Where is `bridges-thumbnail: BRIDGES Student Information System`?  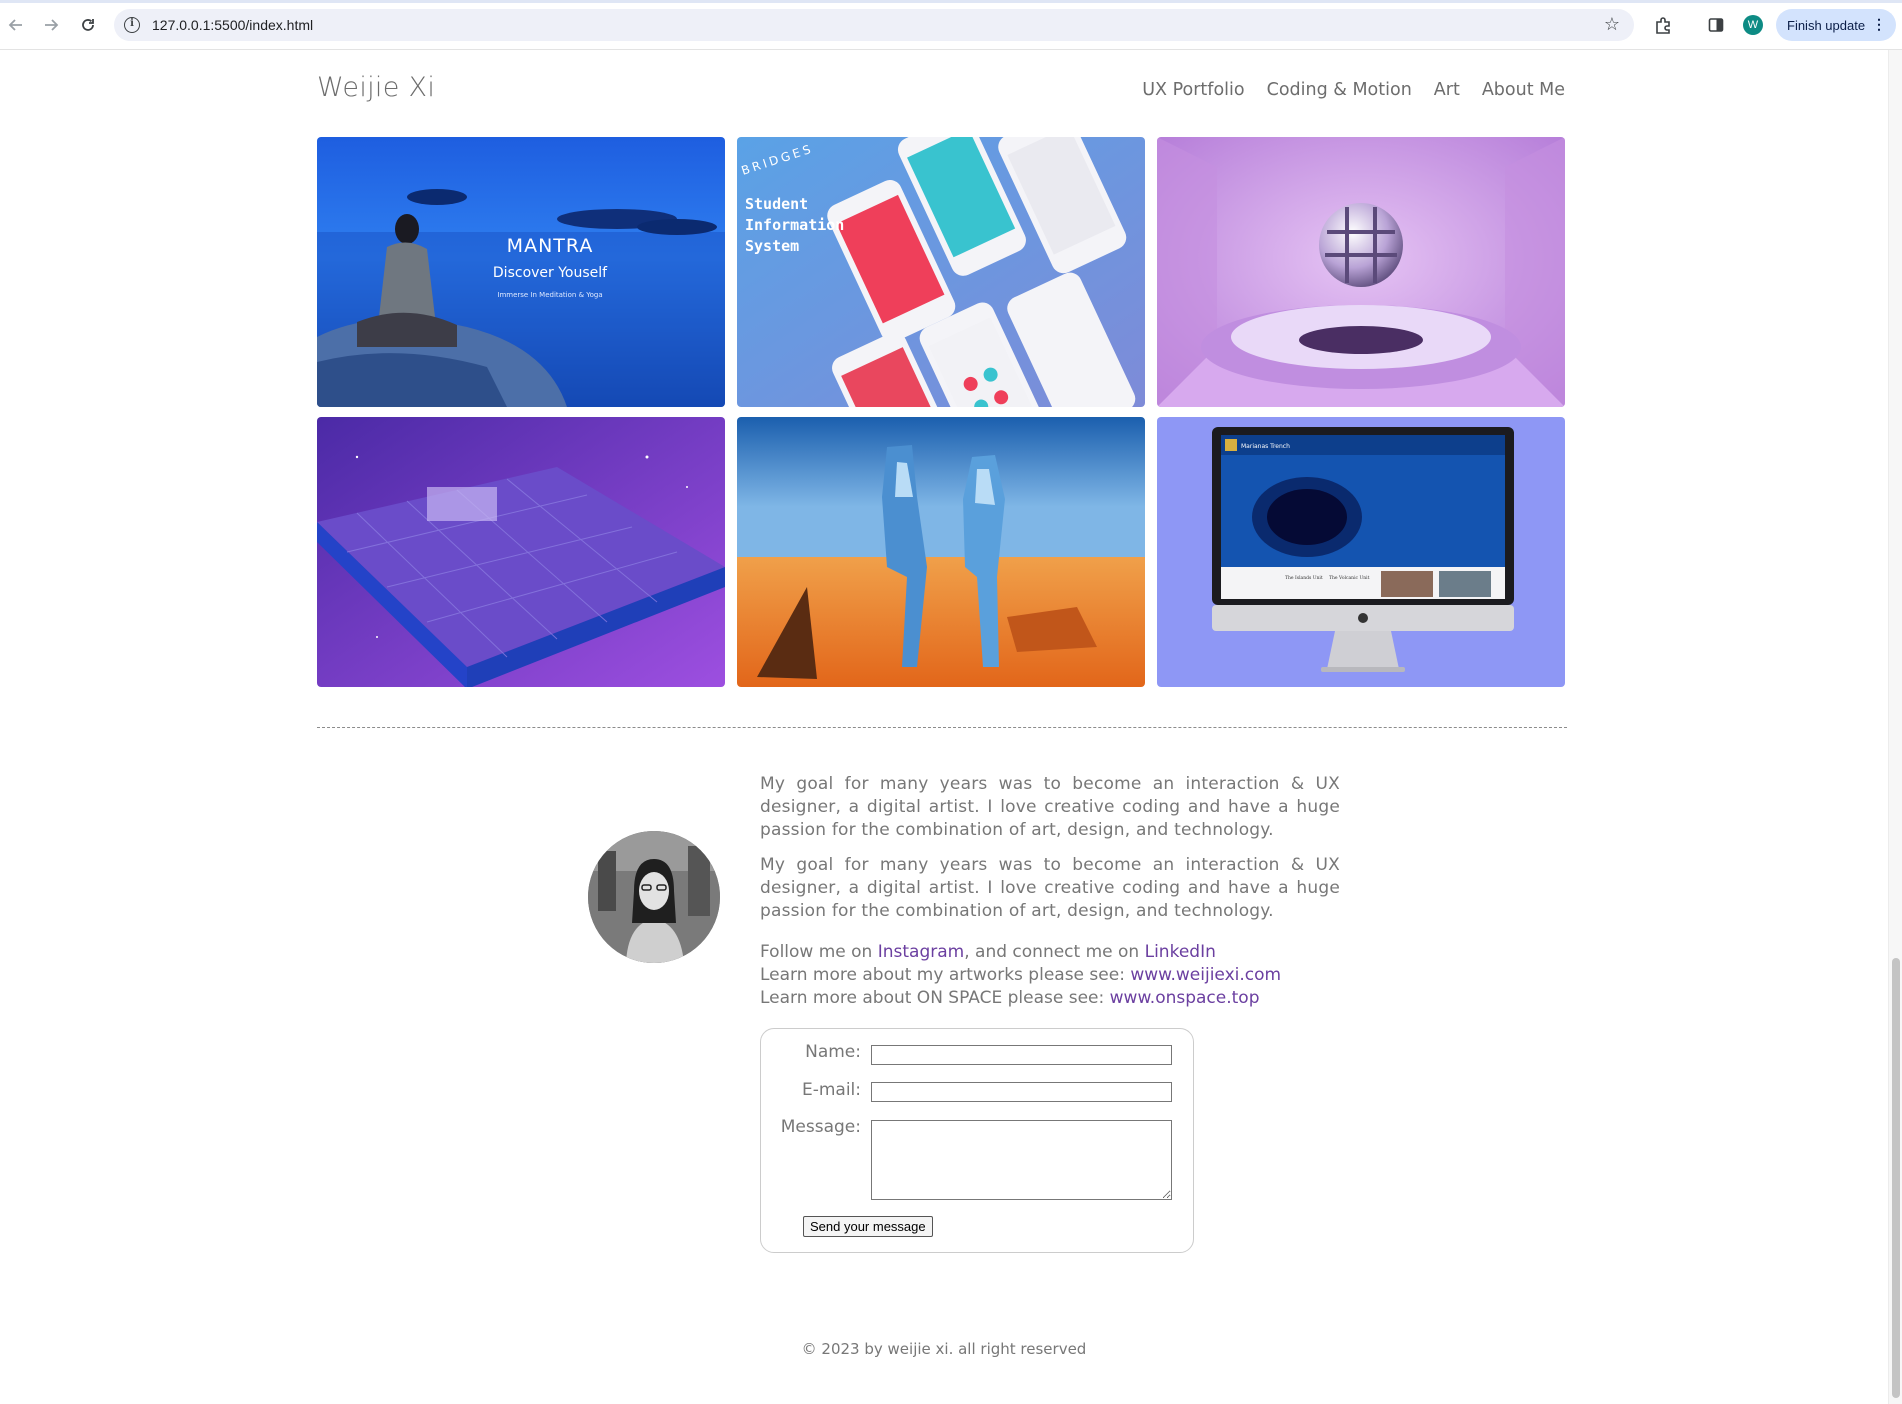 bridges-thumbnail: BRIDGES Student Information System is located at coordinates (941, 272).